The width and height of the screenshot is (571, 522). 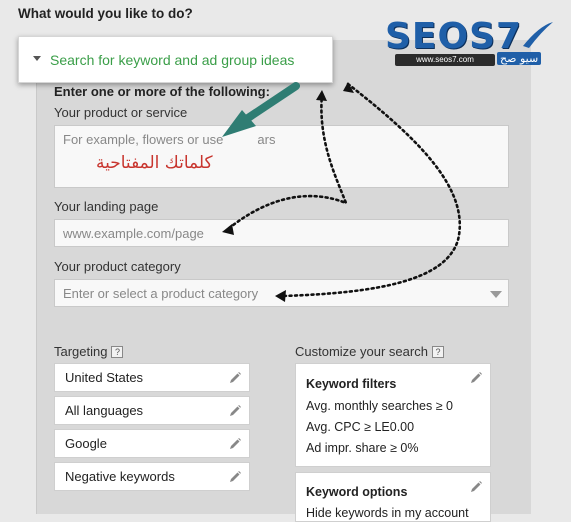 What do you see at coordinates (261, 109) in the screenshot?
I see `teal-arrow` at bounding box center [261, 109].